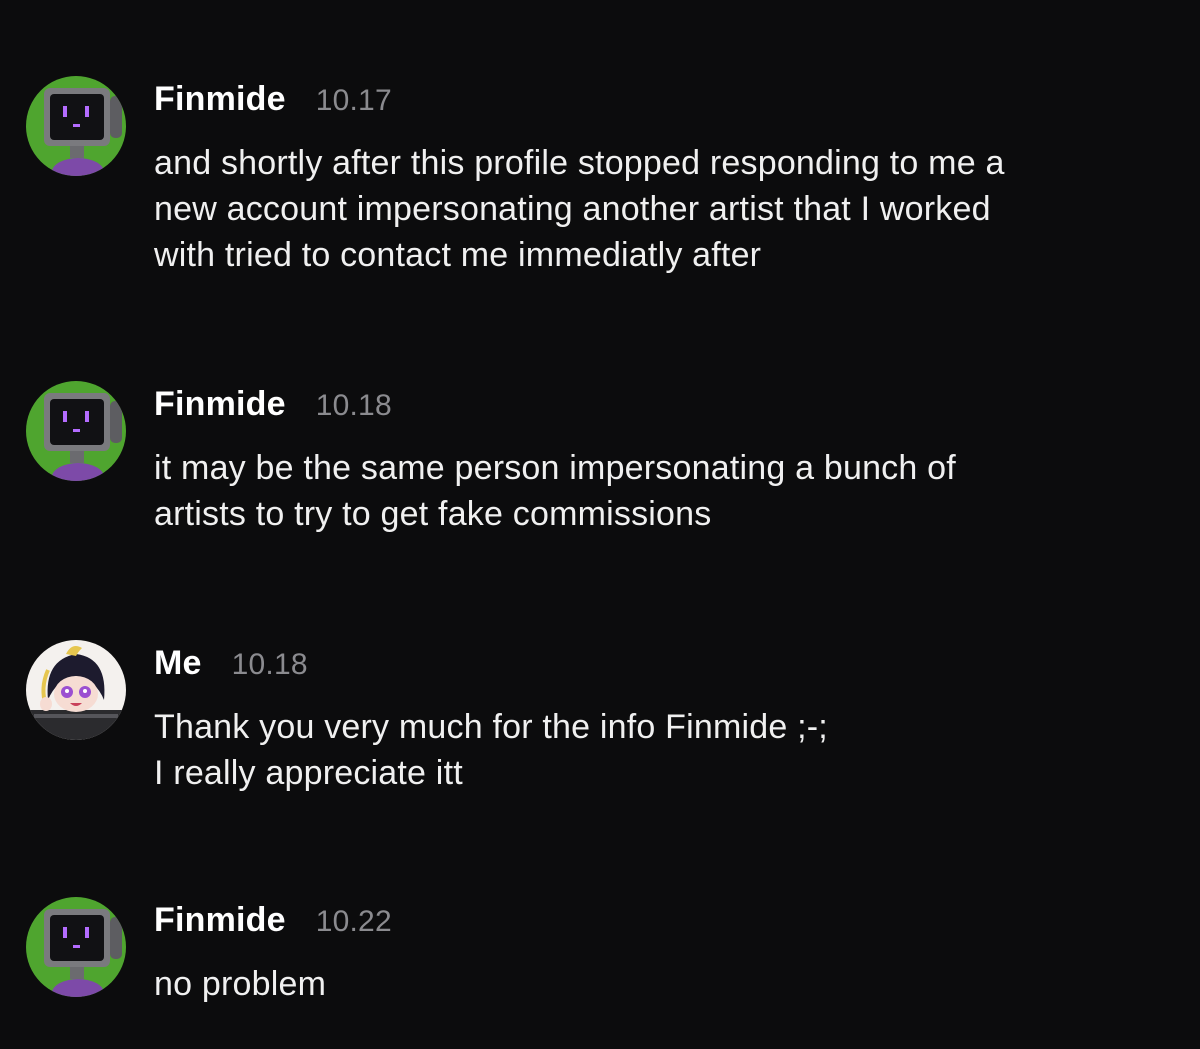 This screenshot has width=1200, height=1049. Describe the element at coordinates (76, 690) in the screenshot. I see `anime-character-avatar-icon` at that location.